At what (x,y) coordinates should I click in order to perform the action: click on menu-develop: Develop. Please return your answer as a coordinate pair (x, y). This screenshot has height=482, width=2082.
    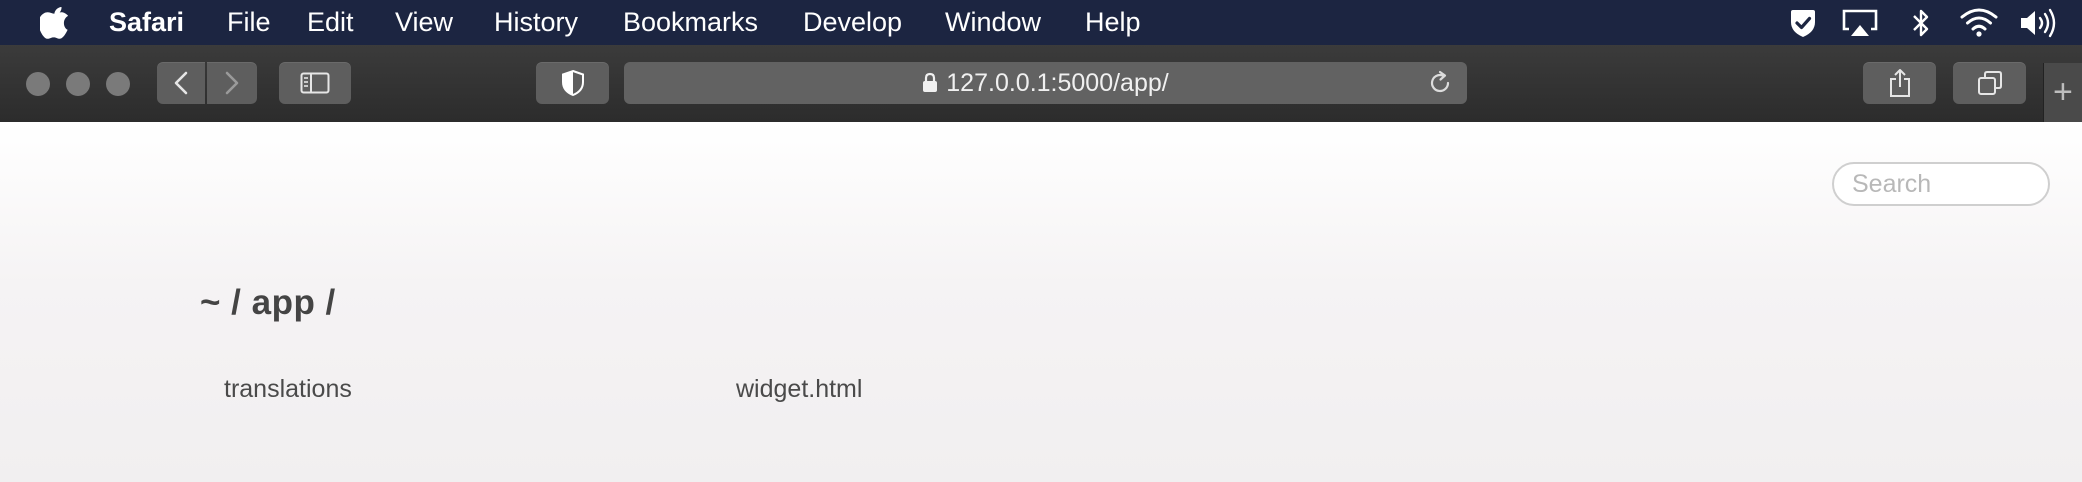
    Looking at the image, I should click on (852, 22).